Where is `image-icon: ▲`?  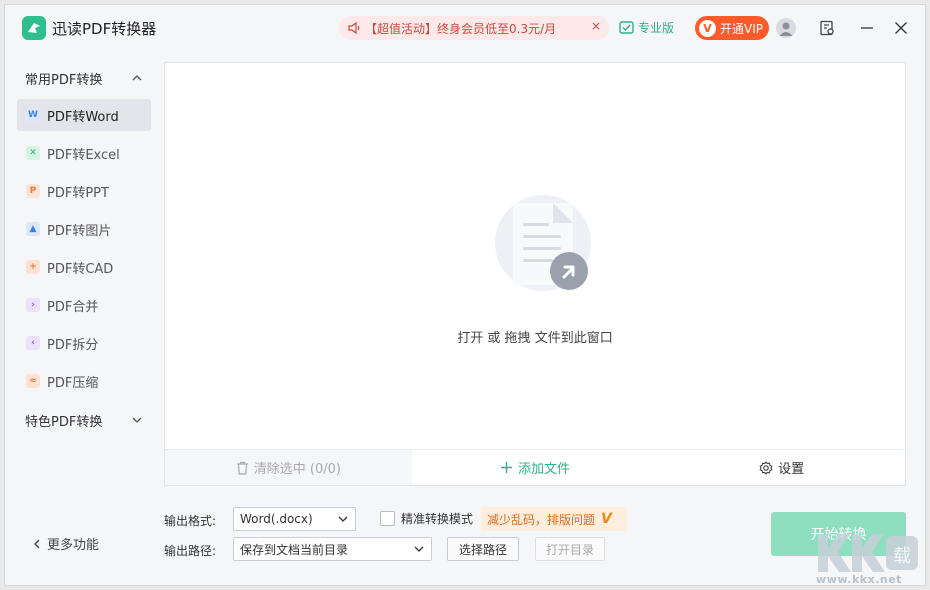 image-icon: ▲ is located at coordinates (33, 229).